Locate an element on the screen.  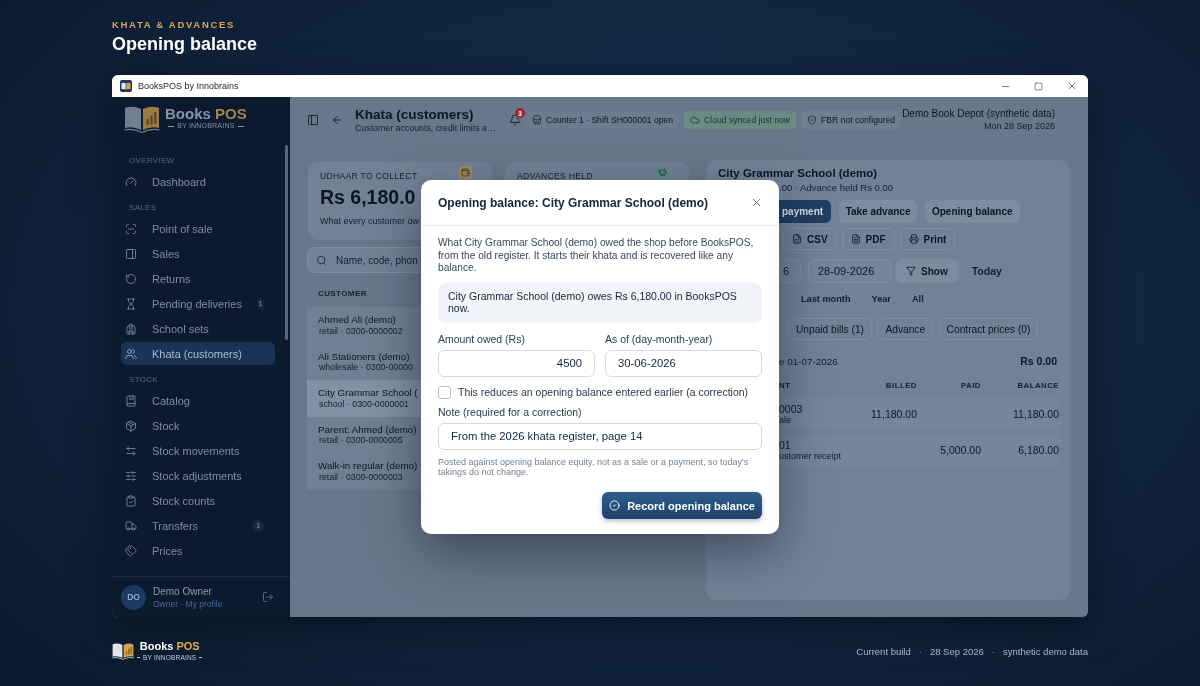
document-icon is located at coordinates (855, 239).